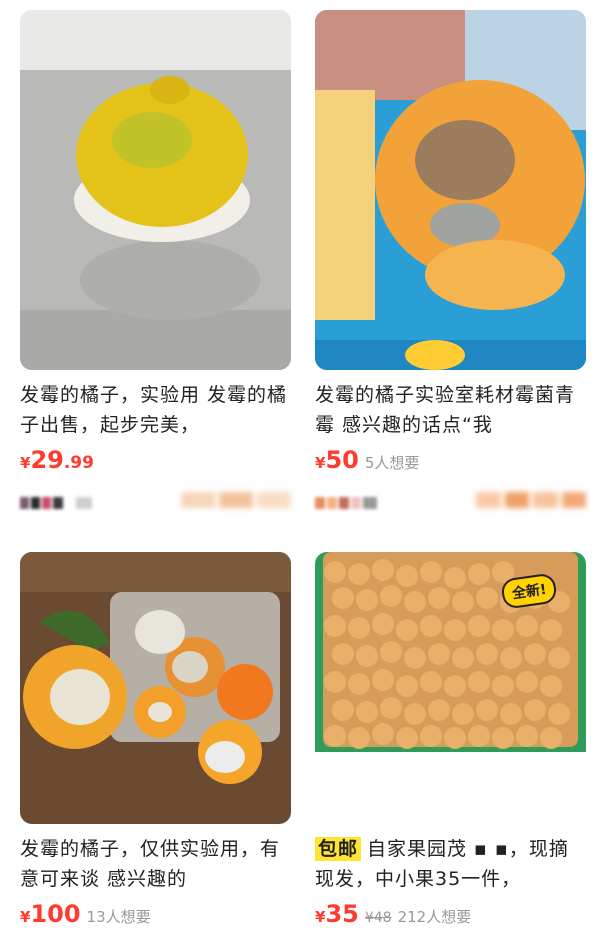 The height and width of the screenshot is (931, 597). Describe the element at coordinates (337, 460) in the screenshot. I see `price: ¥50` at that location.